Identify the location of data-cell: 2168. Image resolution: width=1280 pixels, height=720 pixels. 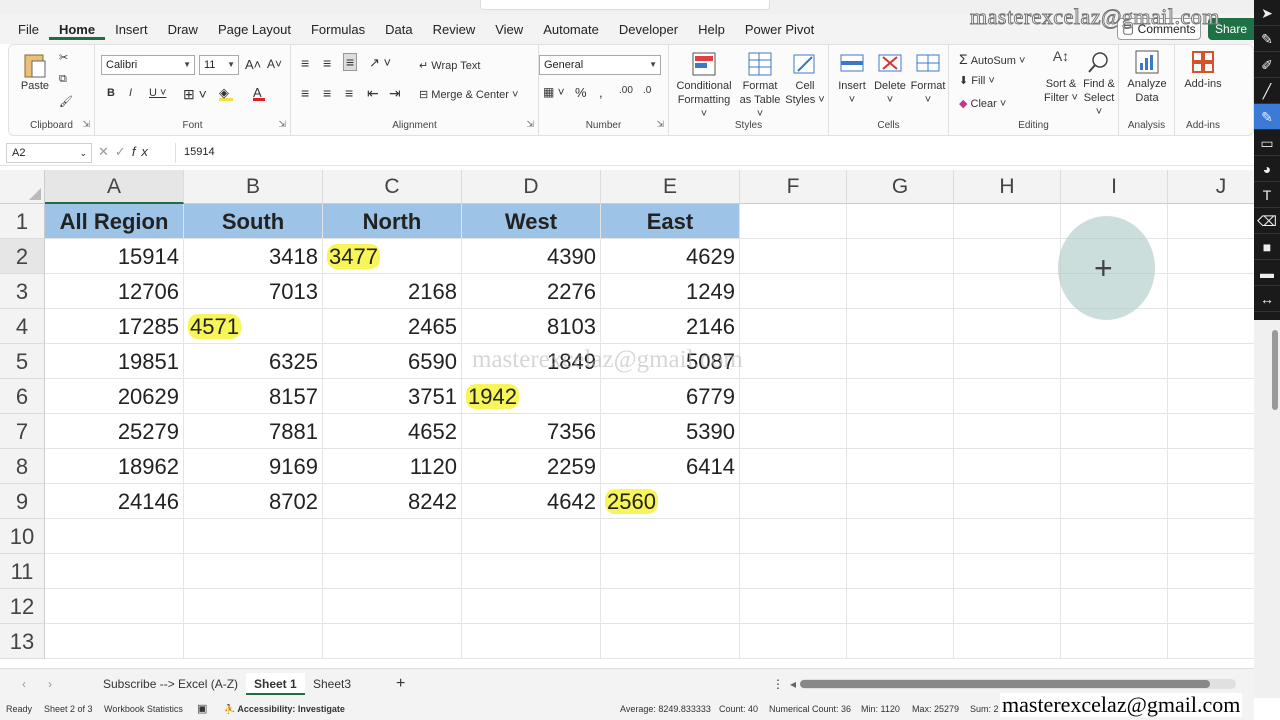
(392, 291).